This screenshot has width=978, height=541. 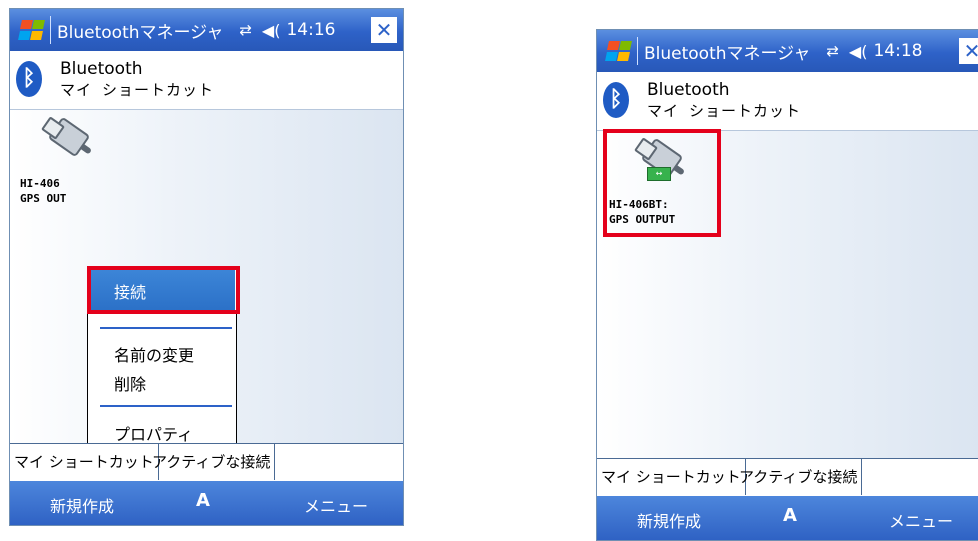 I want to click on serial-port-device-icon, so click(x=66, y=140).